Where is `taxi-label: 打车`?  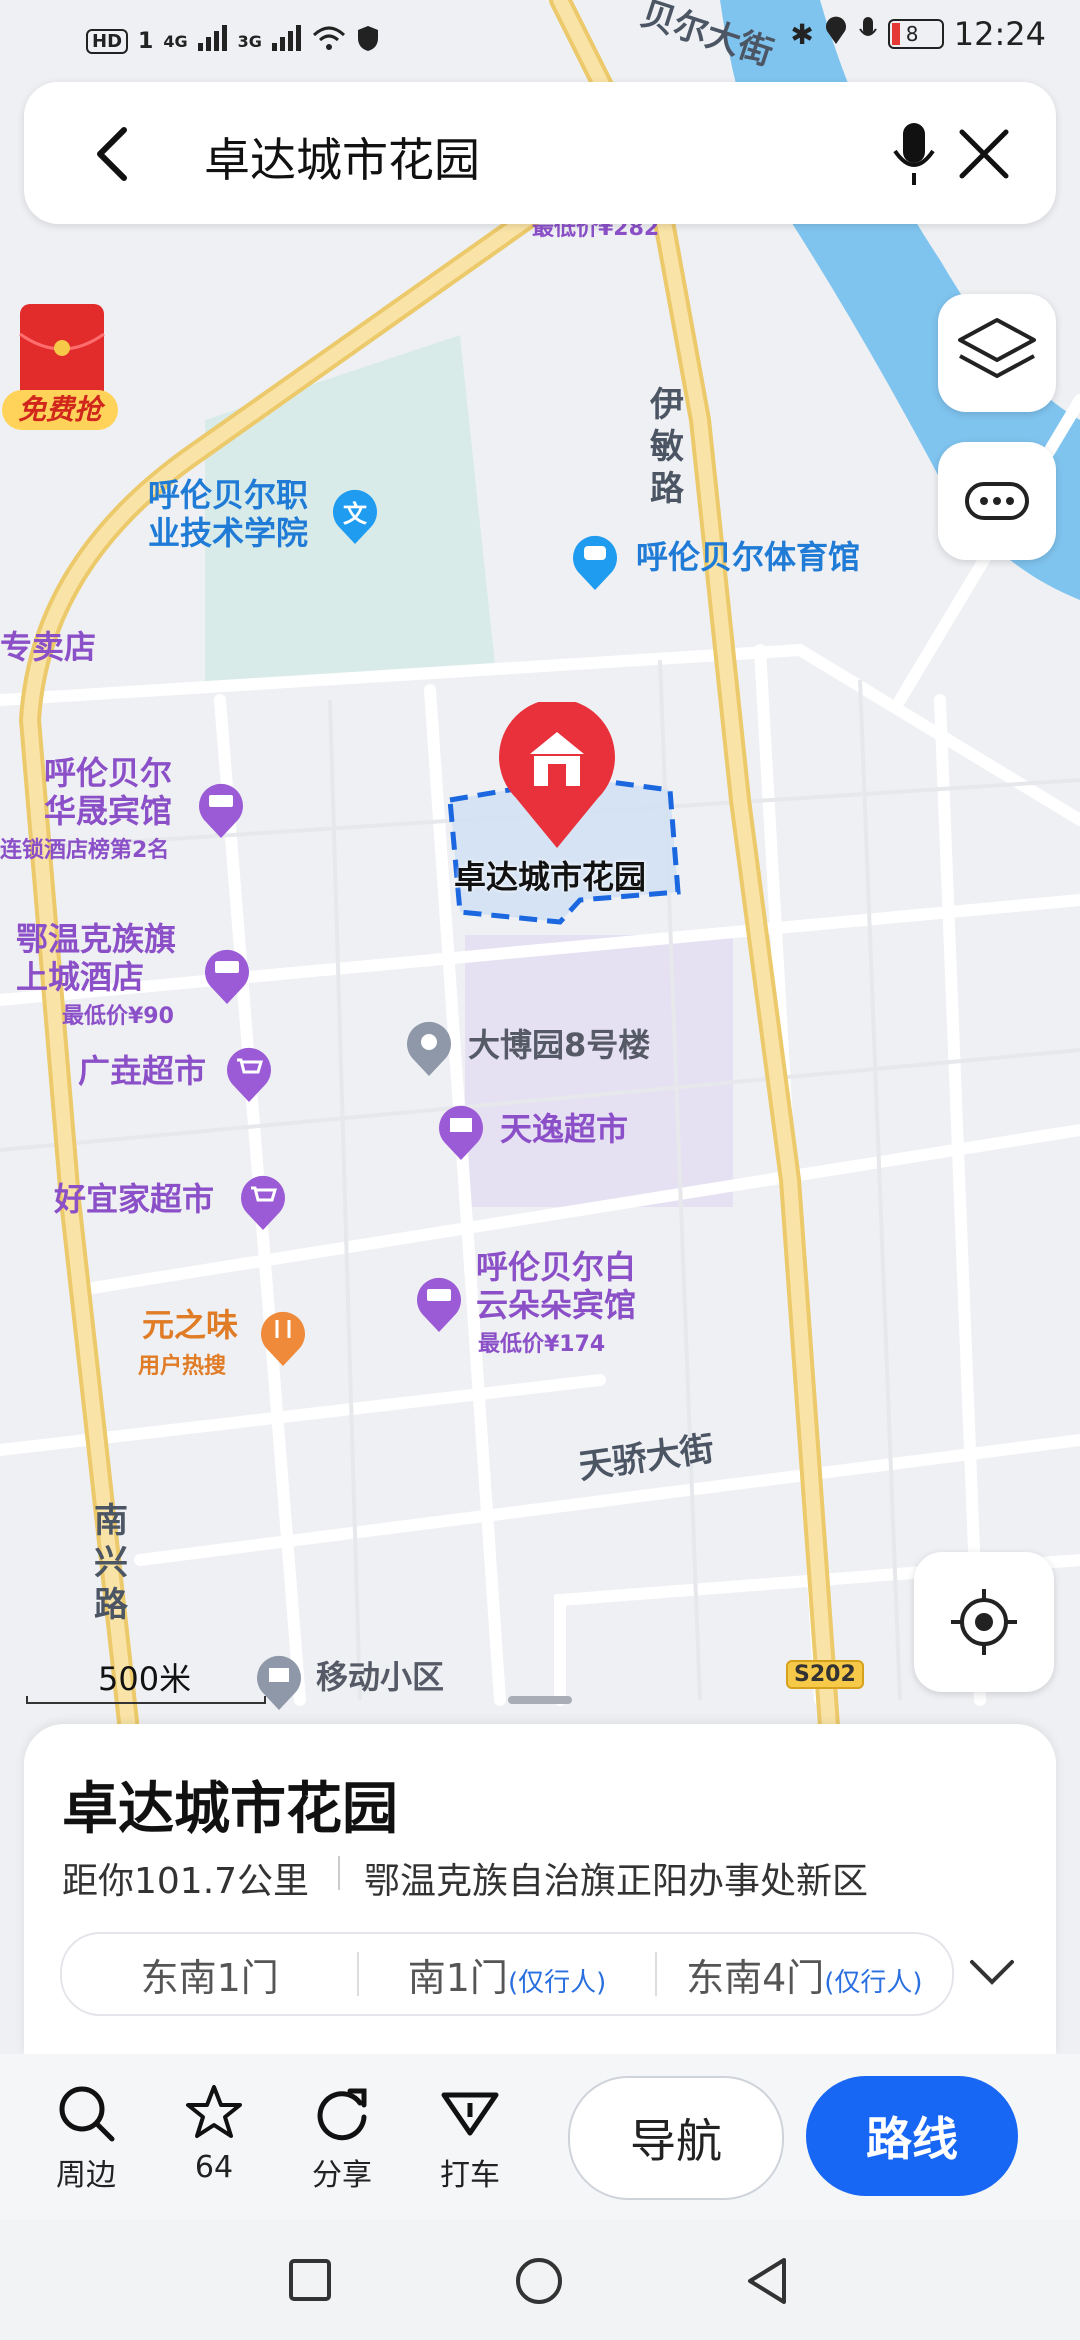 taxi-label: 打车 is located at coordinates (470, 2175).